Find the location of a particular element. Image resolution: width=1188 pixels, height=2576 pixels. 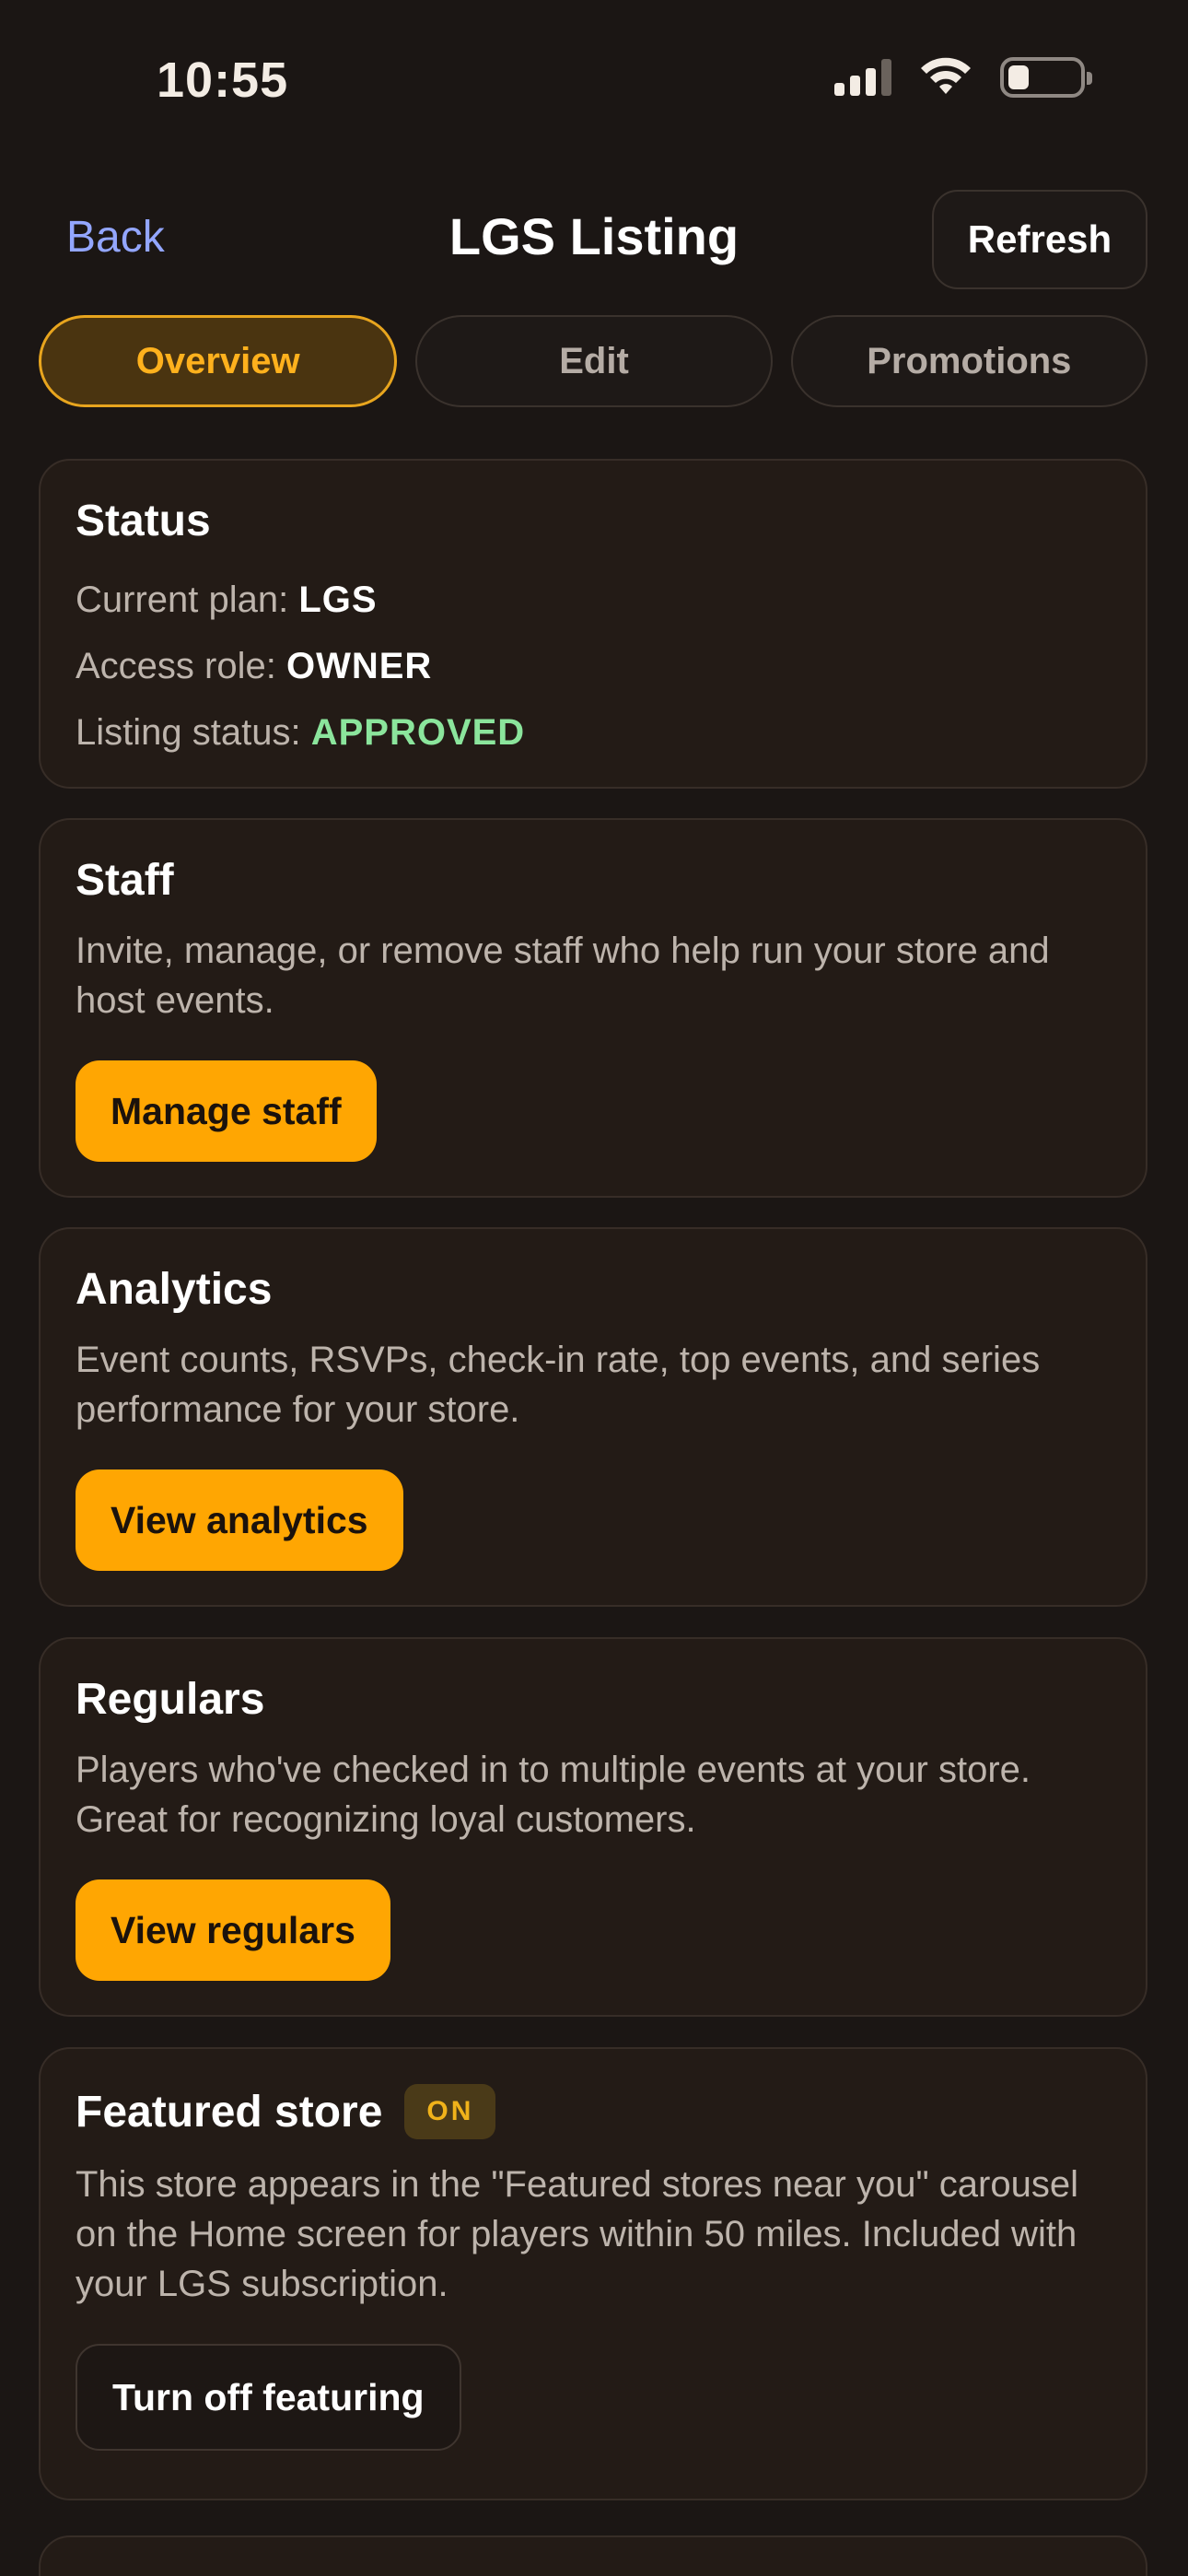

access-role-label: Access role: is located at coordinates (176, 666).